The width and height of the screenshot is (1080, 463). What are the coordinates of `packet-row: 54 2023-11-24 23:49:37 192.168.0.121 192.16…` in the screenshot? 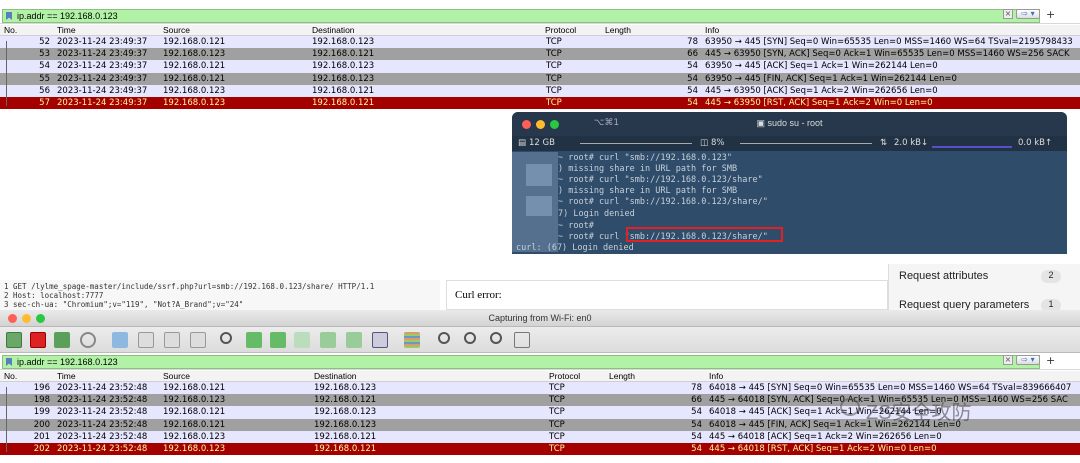 It's located at (540, 66).